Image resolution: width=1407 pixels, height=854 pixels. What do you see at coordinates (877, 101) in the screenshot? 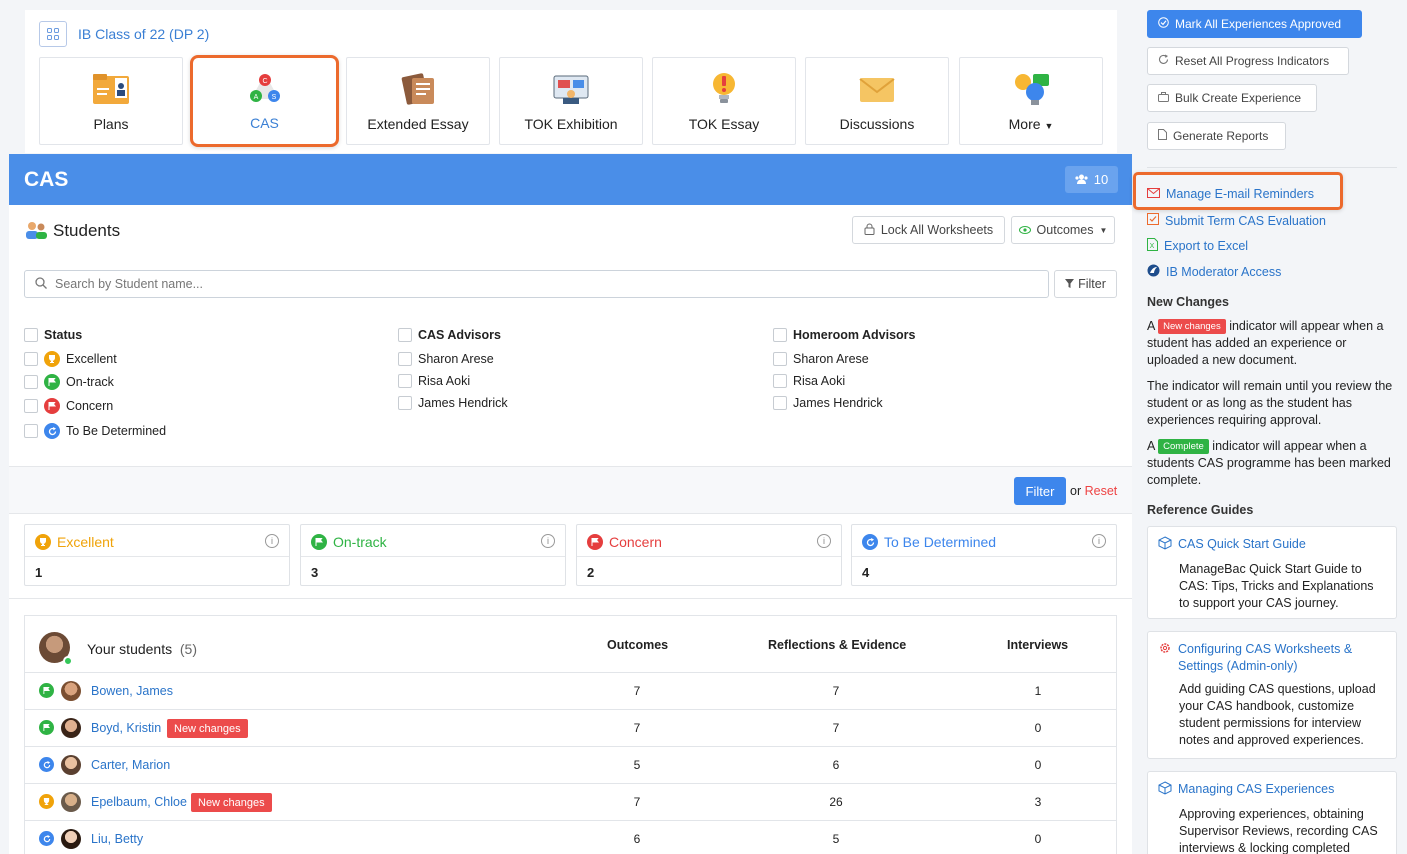
I see `tile-discussions: Discussions` at bounding box center [877, 101].